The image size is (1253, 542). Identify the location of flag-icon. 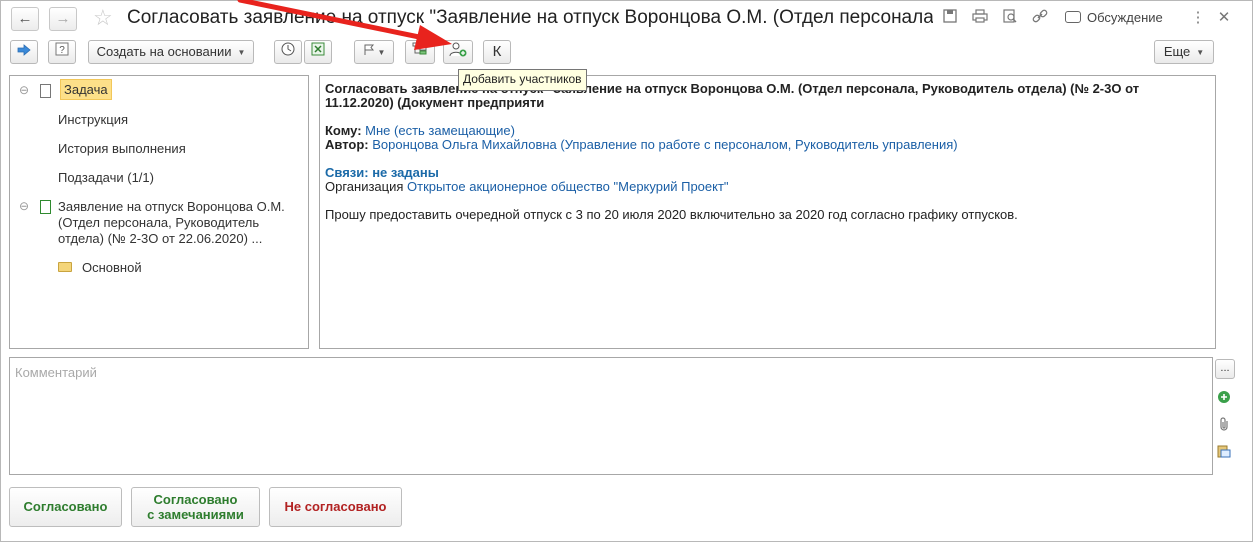
(369, 49).